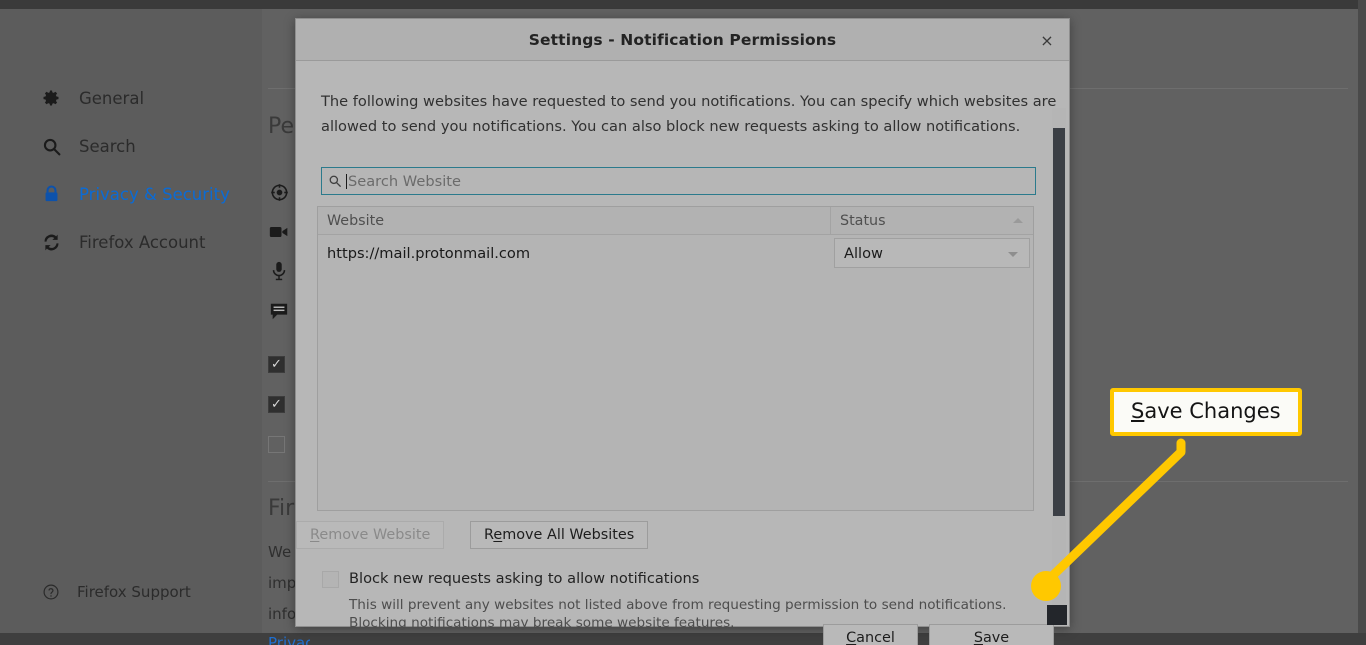 This screenshot has height=645, width=1366. Describe the element at coordinates (683, 639) in the screenshot. I see `window-bottom-bar` at that location.